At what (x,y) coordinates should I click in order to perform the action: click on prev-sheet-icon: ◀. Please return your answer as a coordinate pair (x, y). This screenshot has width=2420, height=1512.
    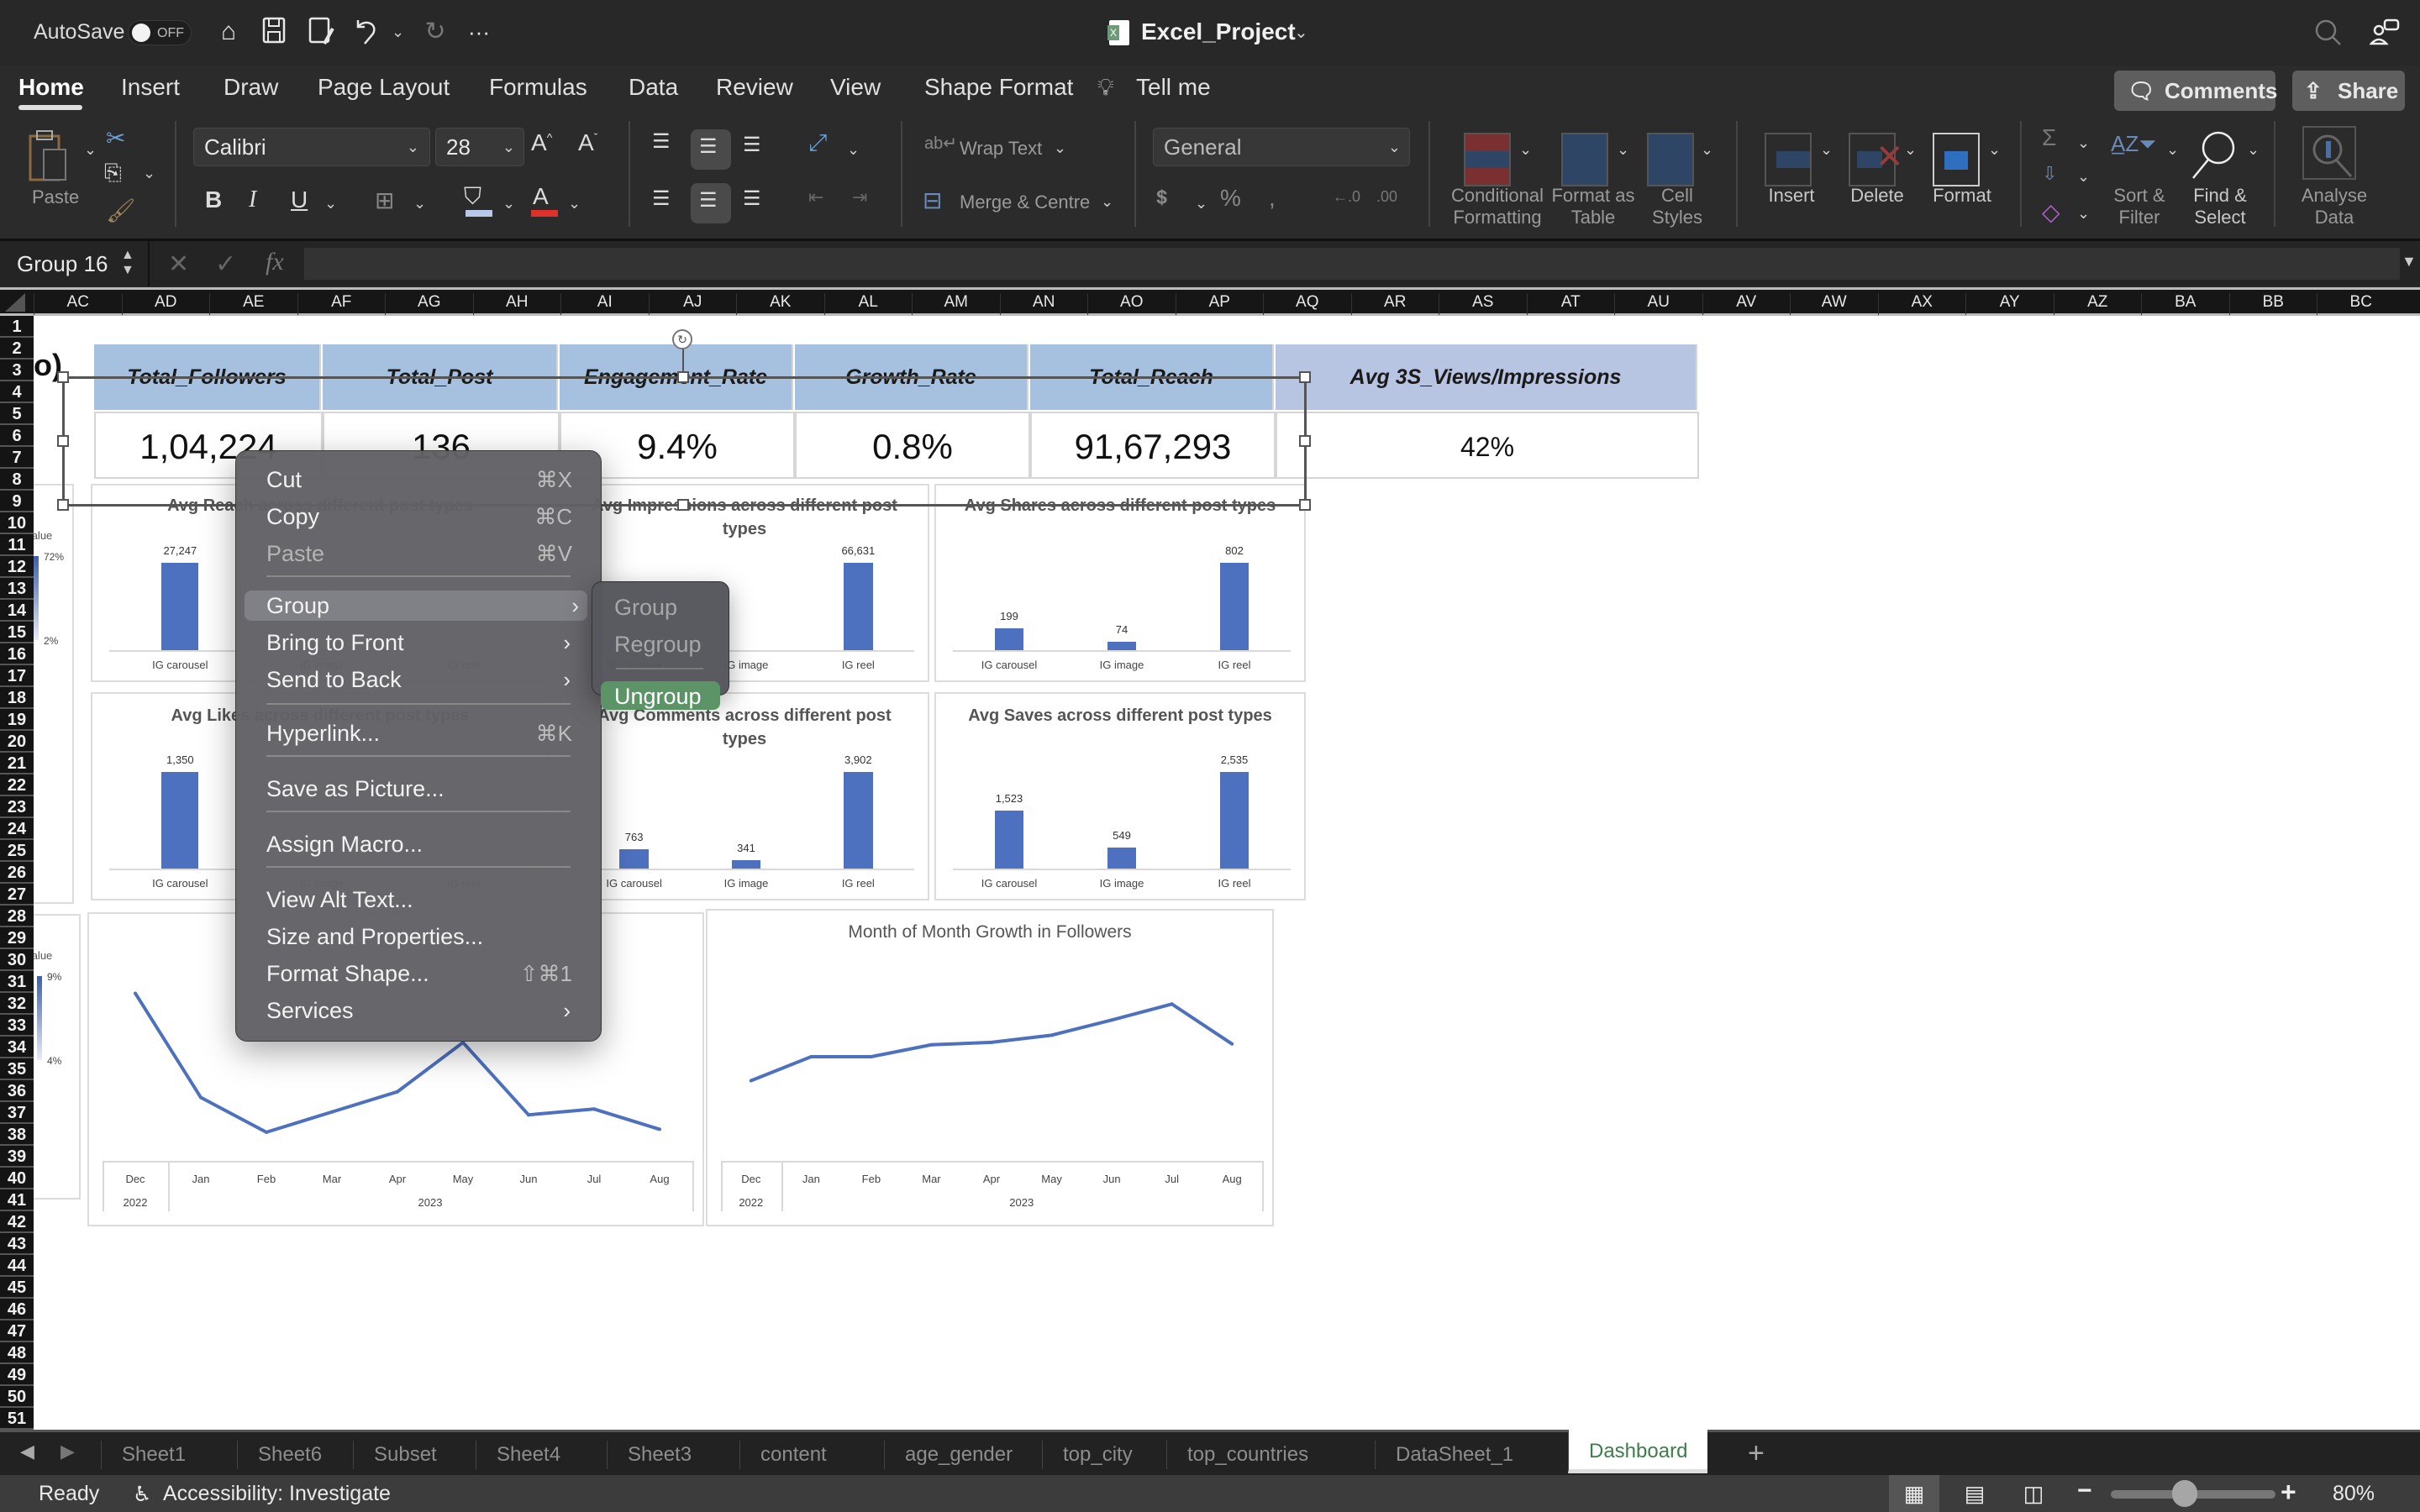
    Looking at the image, I should click on (27, 1451).